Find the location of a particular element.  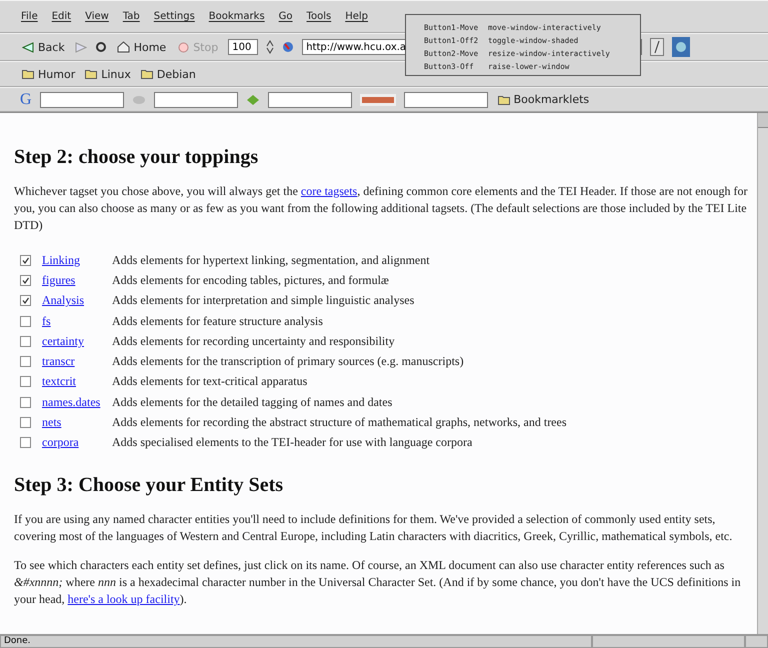

menu-item: Tools is located at coordinates (319, 16).